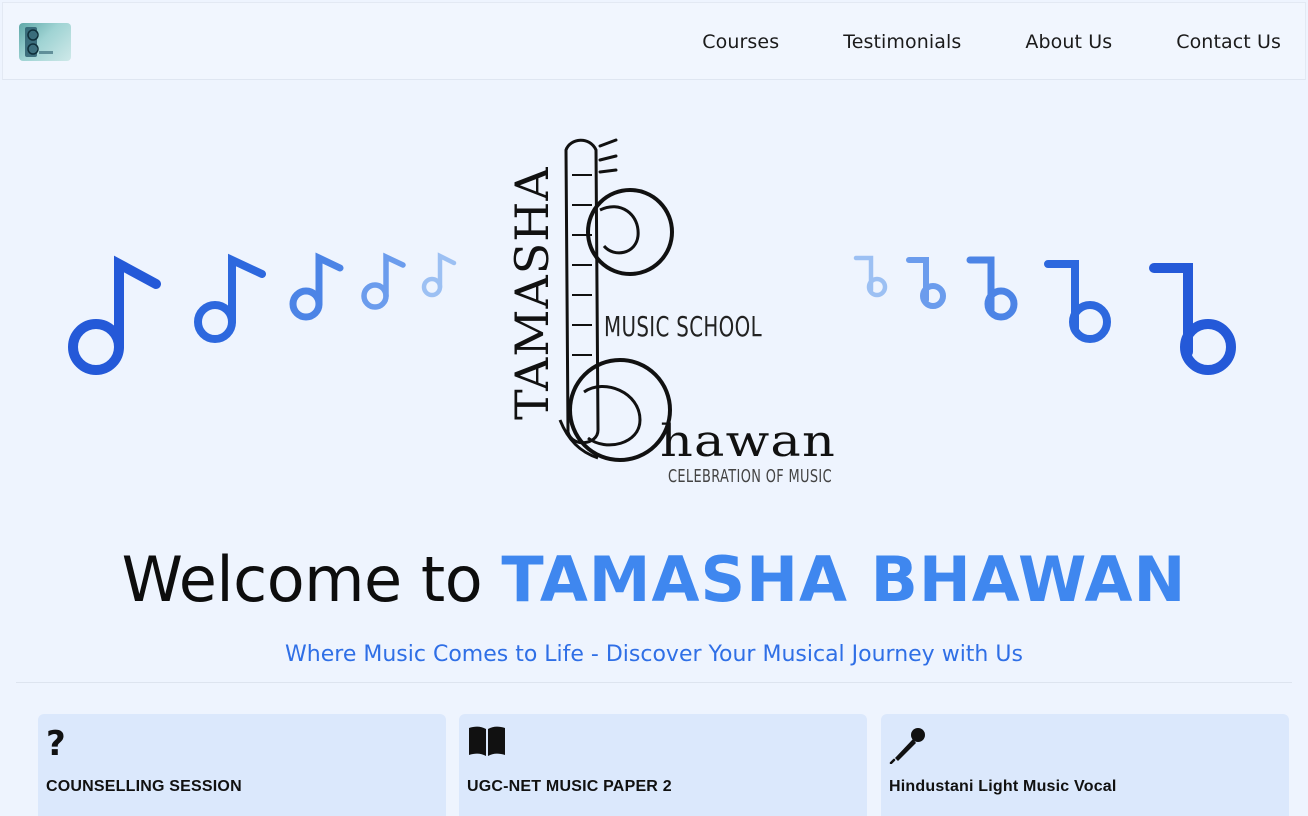 Image resolution: width=1308 pixels, height=816 pixels. I want to click on nav-link-about-us: About Us, so click(1068, 44).